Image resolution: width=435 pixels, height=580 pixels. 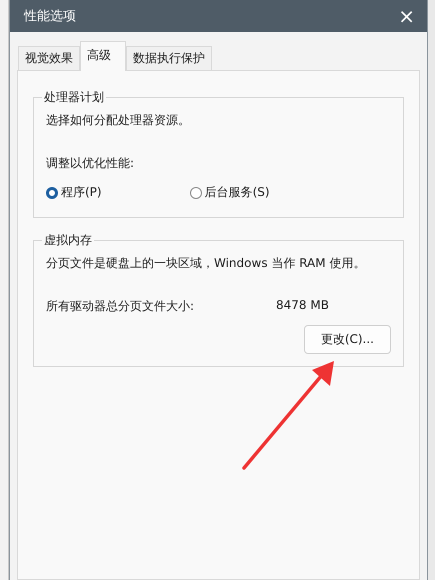 I want to click on window-title: 性能选项, so click(x=50, y=16).